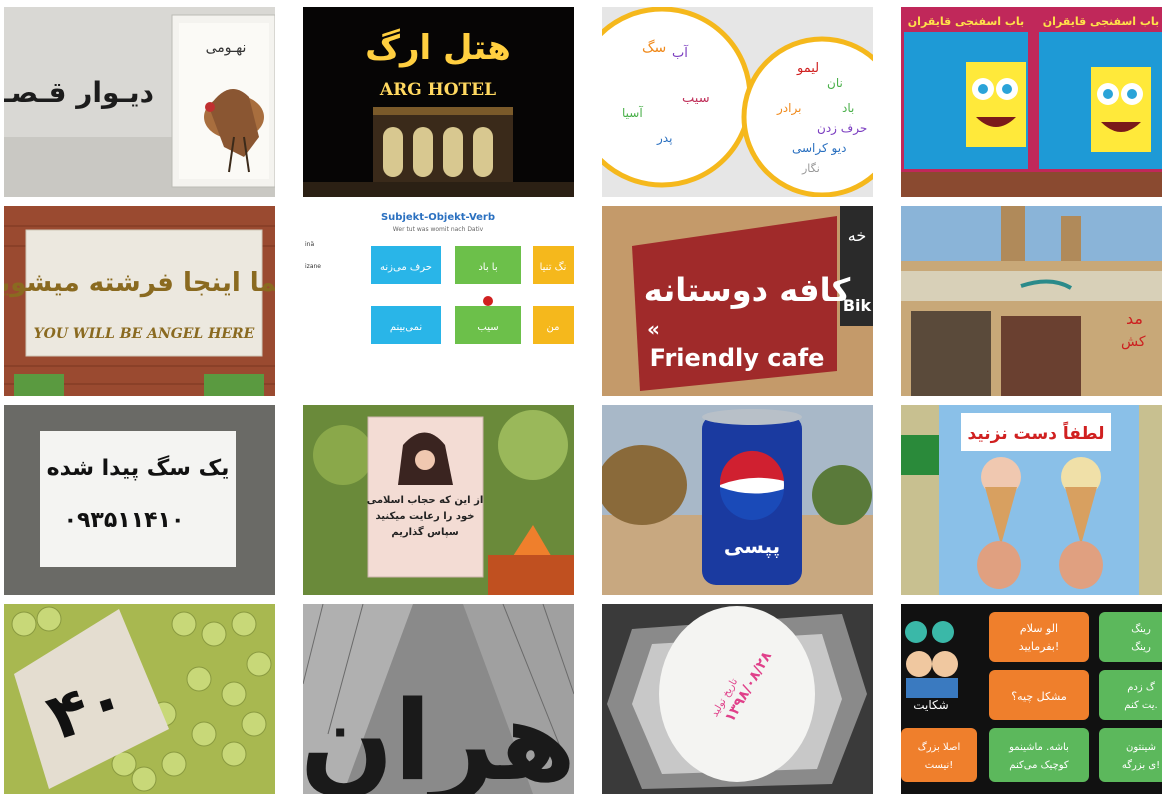  What do you see at coordinates (144, 334) in the screenshot?
I see `sign-en: YOU WILL BE ANGEL HERE` at bounding box center [144, 334].